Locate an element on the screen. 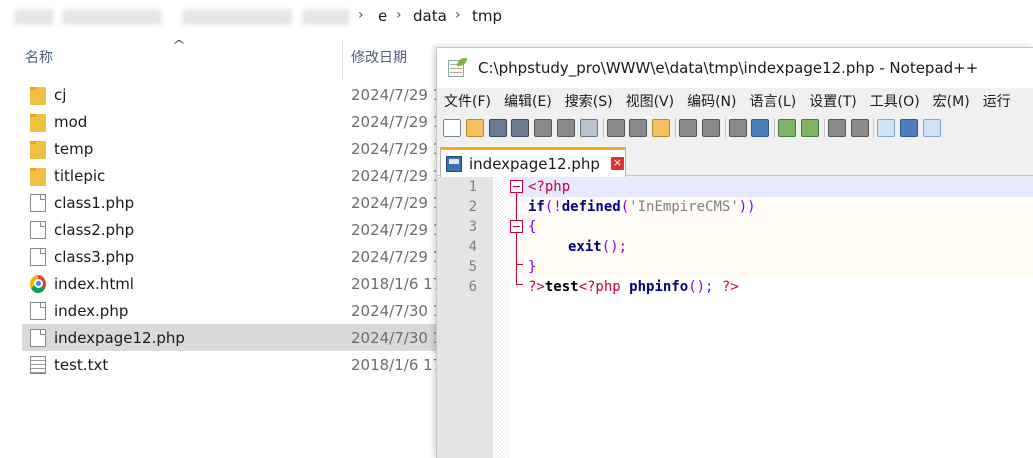 The width and height of the screenshot is (1033, 458). file-modified-date: 2018/1/6 17 is located at coordinates (397, 364).